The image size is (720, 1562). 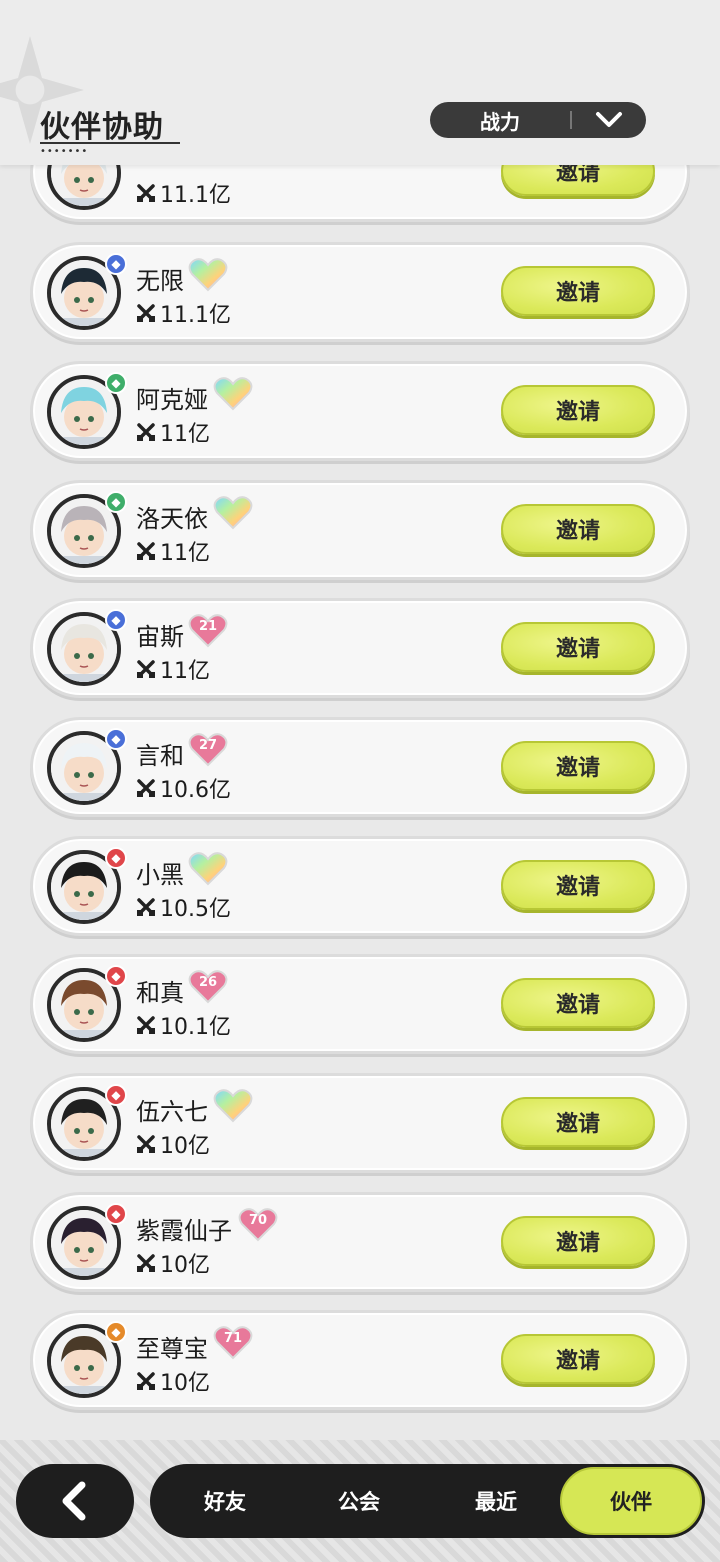 I want to click on power-value: 10.6亿, so click(x=195, y=790).